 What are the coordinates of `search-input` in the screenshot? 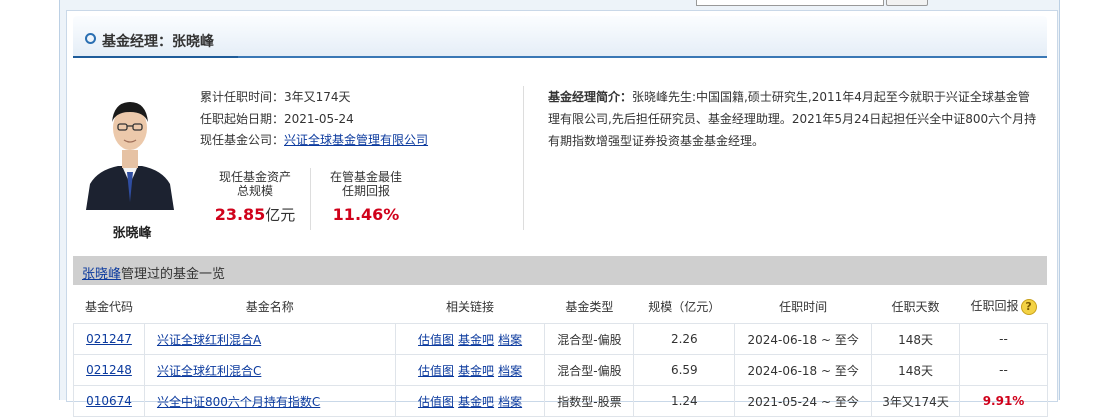 It's located at (790, 3).